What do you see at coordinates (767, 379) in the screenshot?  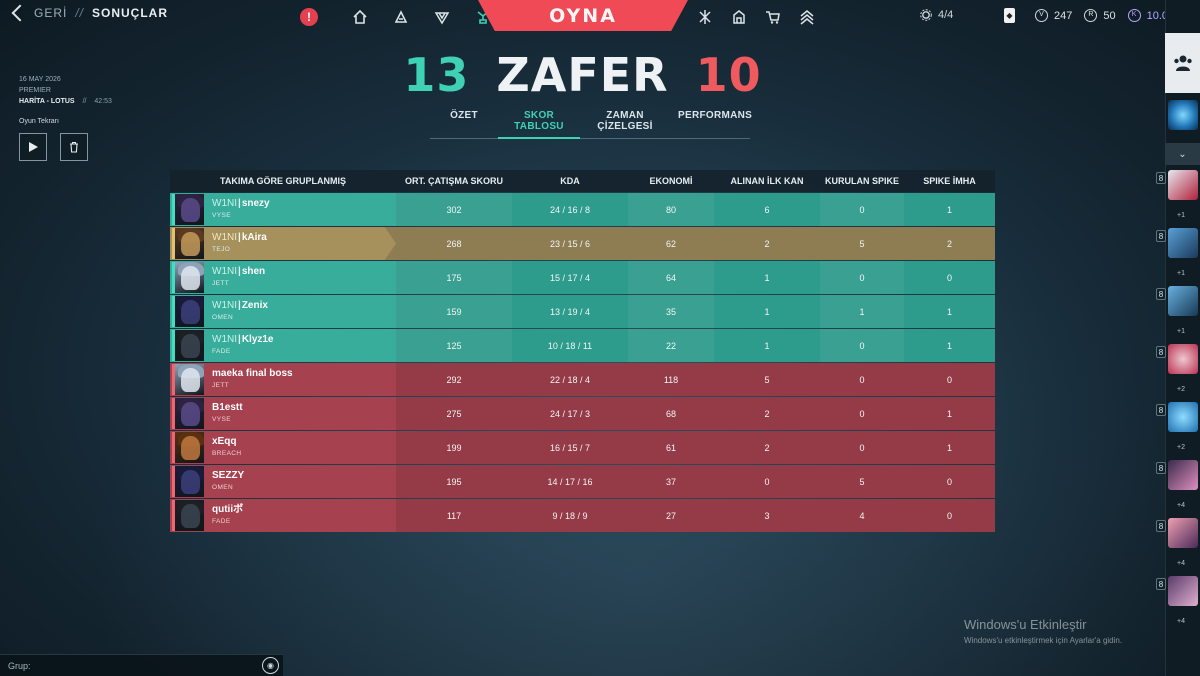 I see `first-bloods-value: 5` at bounding box center [767, 379].